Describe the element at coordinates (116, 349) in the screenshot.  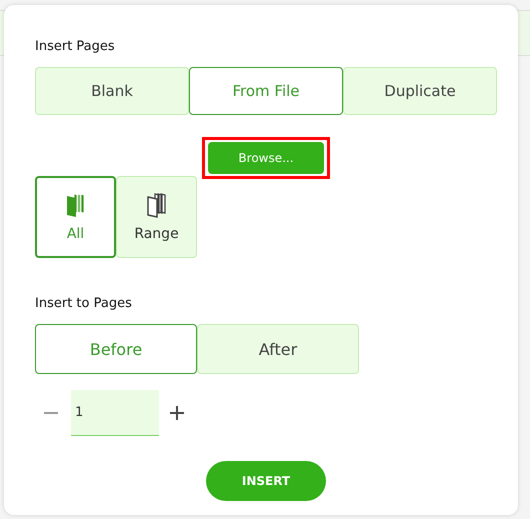
I see `option-tab: Before` at that location.